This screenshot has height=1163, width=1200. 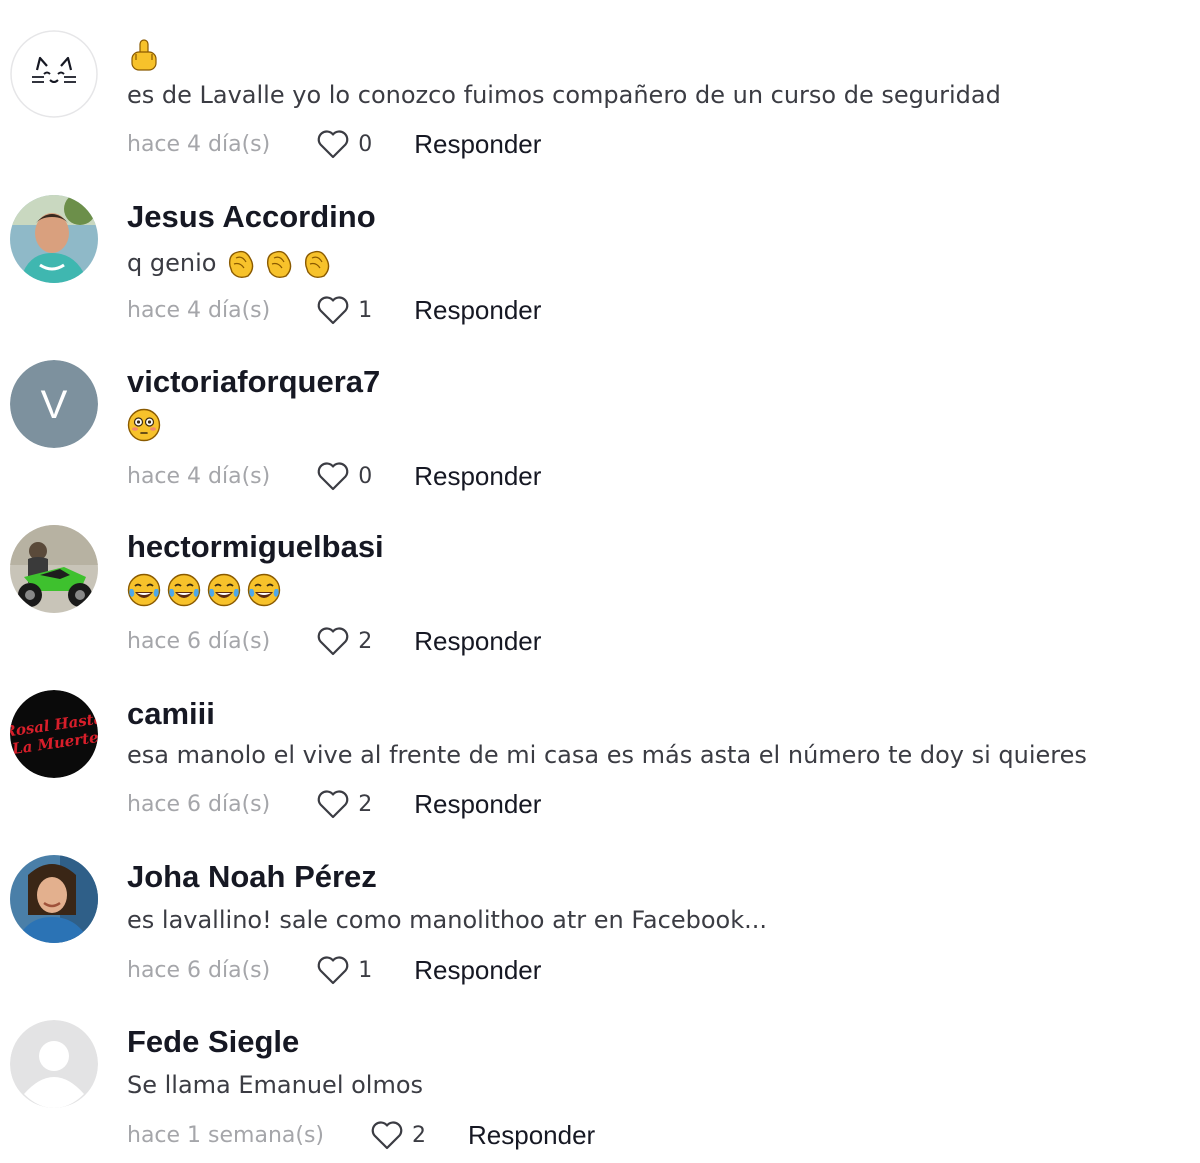 I want to click on red-lettering-logo: Rosal Hasta La Muerte, so click(x=54, y=734).